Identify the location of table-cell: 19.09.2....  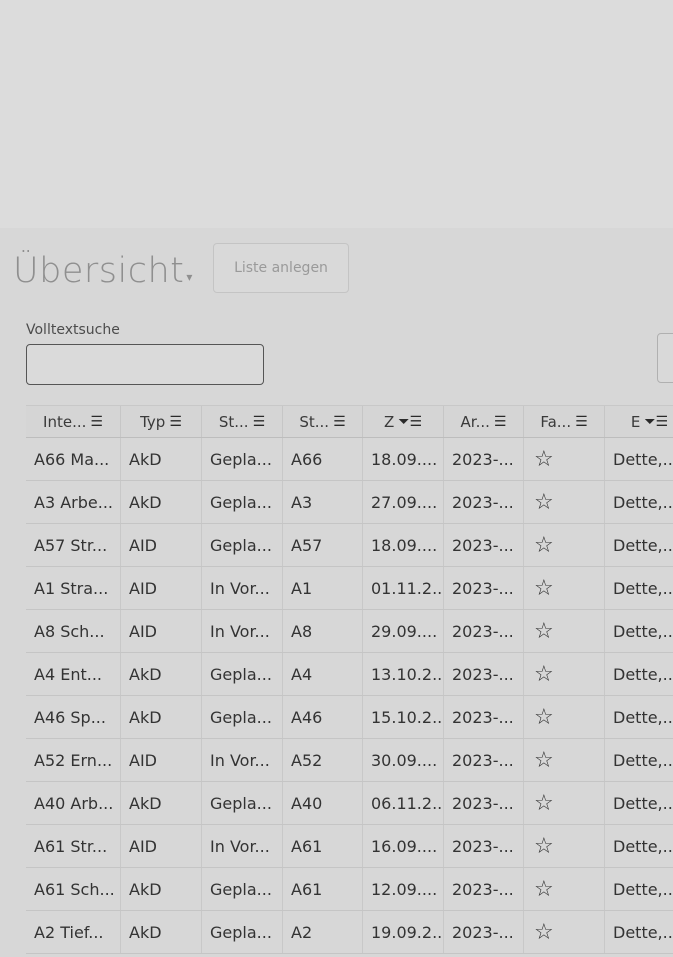
(403, 932).